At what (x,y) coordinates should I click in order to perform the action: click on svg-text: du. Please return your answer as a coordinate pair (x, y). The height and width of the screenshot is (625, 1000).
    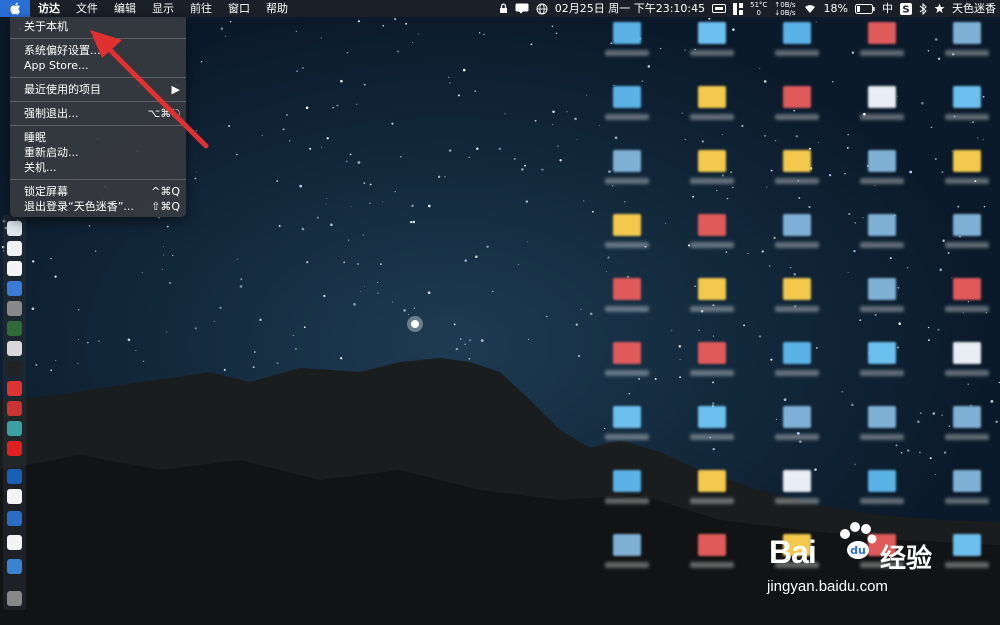
    Looking at the image, I should click on (858, 550).